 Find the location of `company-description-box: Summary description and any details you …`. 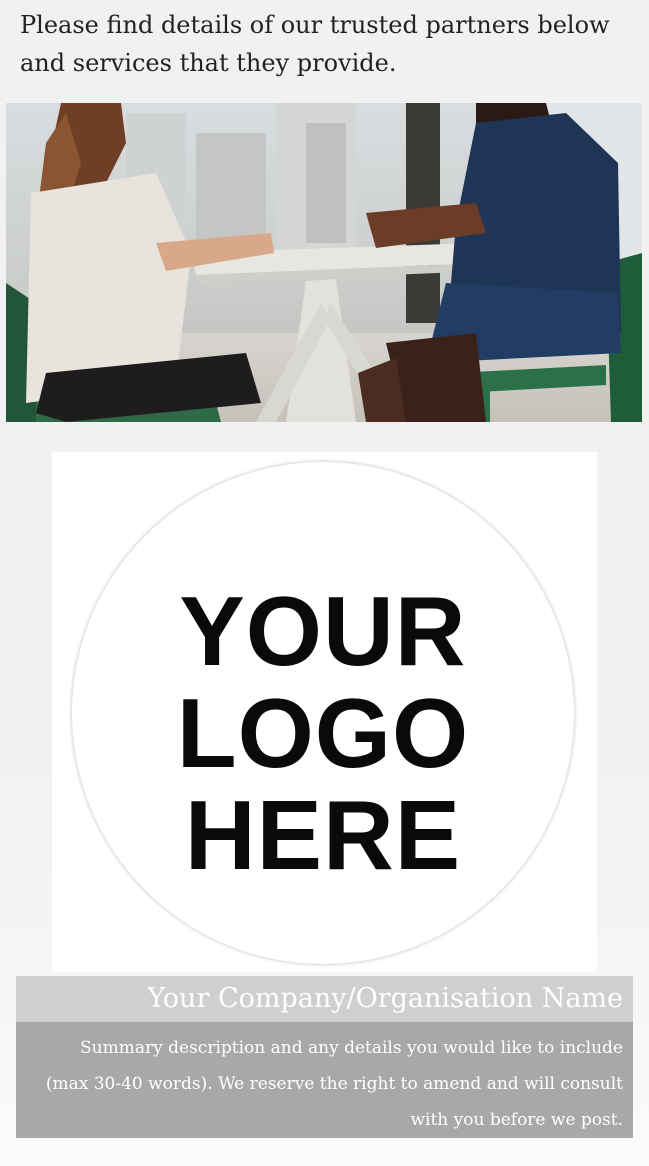

company-description-box: Summary description and any details you … is located at coordinates (324, 1080).